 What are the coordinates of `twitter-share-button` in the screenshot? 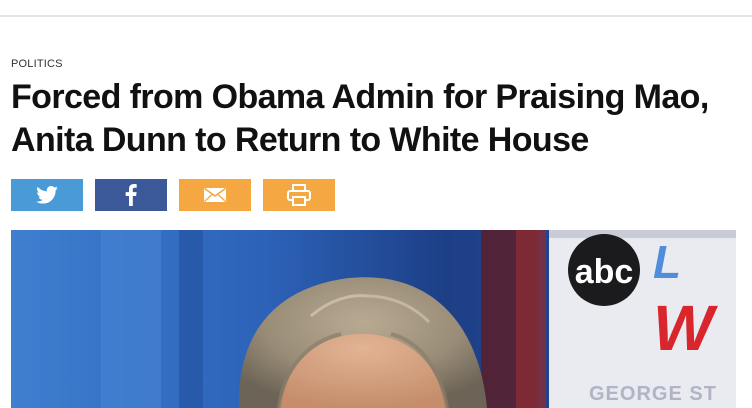 It's located at (47, 195).